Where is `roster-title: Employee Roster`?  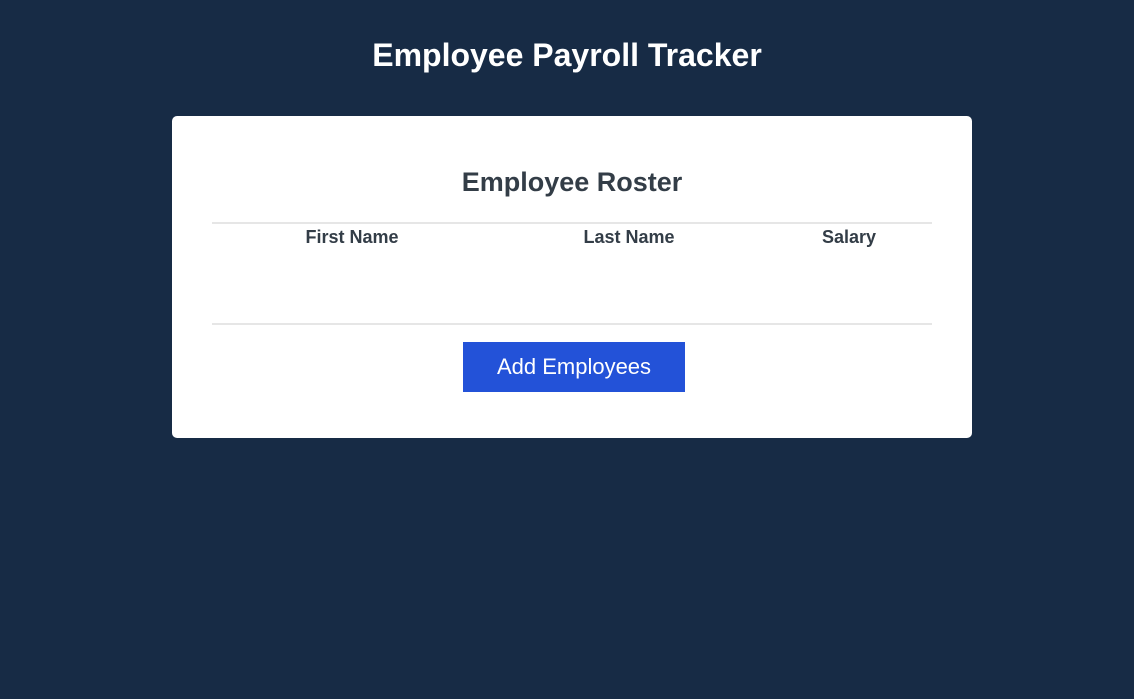 roster-title: Employee Roster is located at coordinates (572, 182).